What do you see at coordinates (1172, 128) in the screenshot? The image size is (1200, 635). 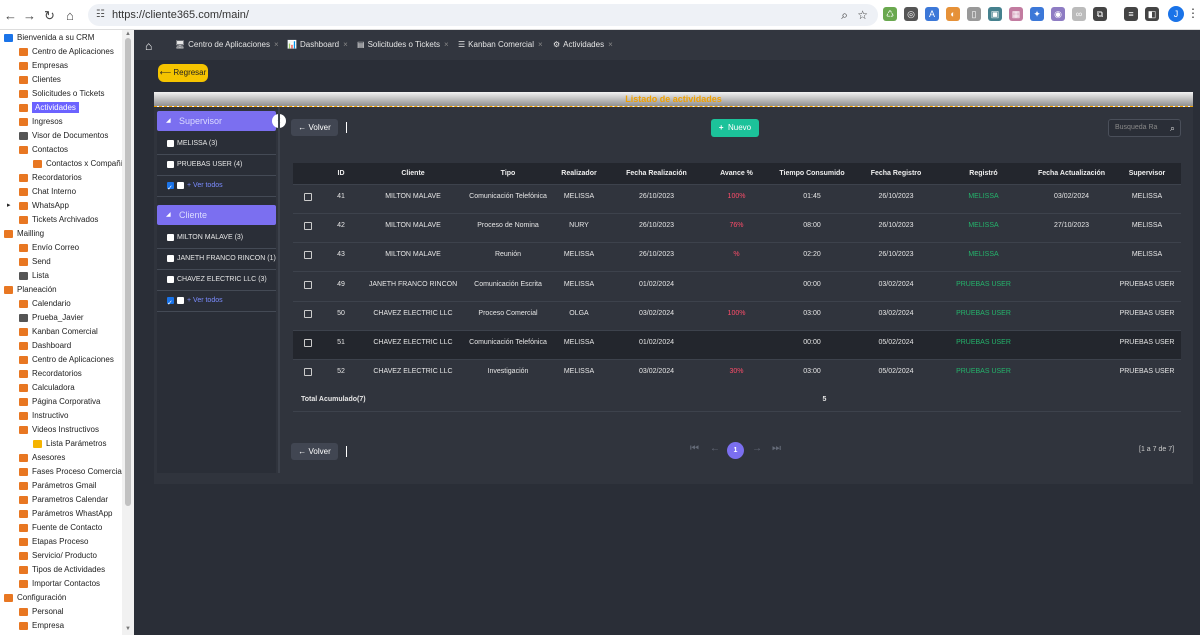 I see `search-icon: ⌕` at bounding box center [1172, 128].